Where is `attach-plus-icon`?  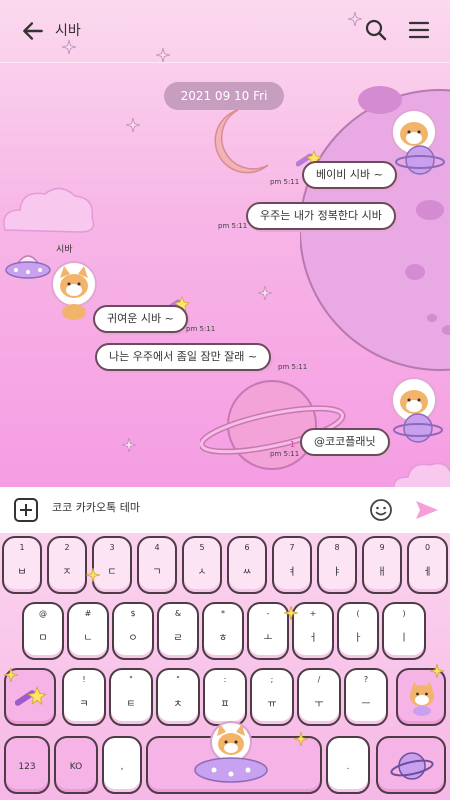 attach-plus-icon is located at coordinates (26, 510).